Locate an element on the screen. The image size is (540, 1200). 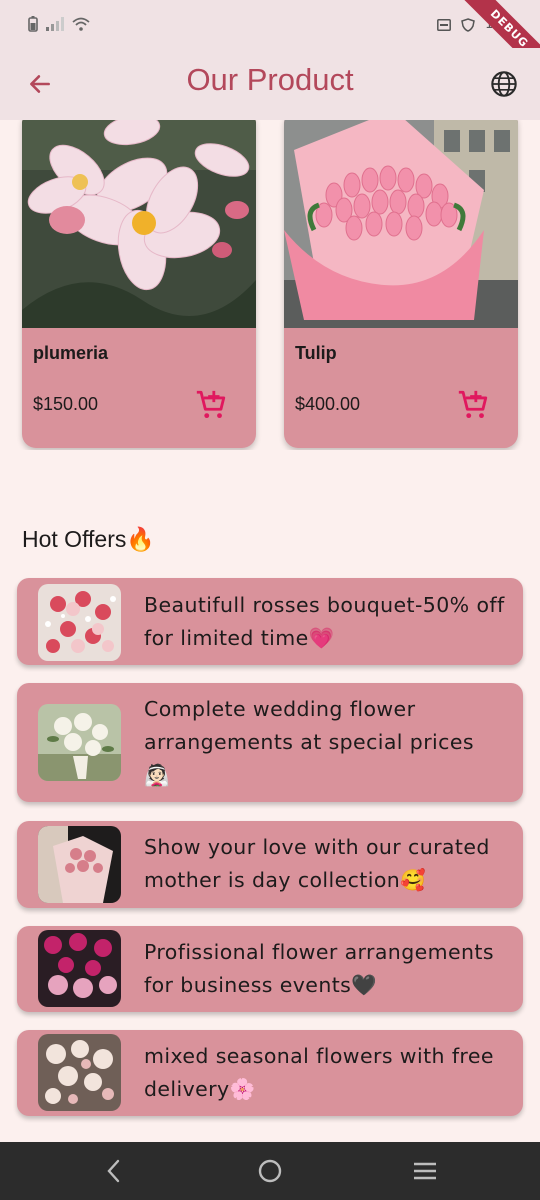
tulip-image is located at coordinates (401, 224).